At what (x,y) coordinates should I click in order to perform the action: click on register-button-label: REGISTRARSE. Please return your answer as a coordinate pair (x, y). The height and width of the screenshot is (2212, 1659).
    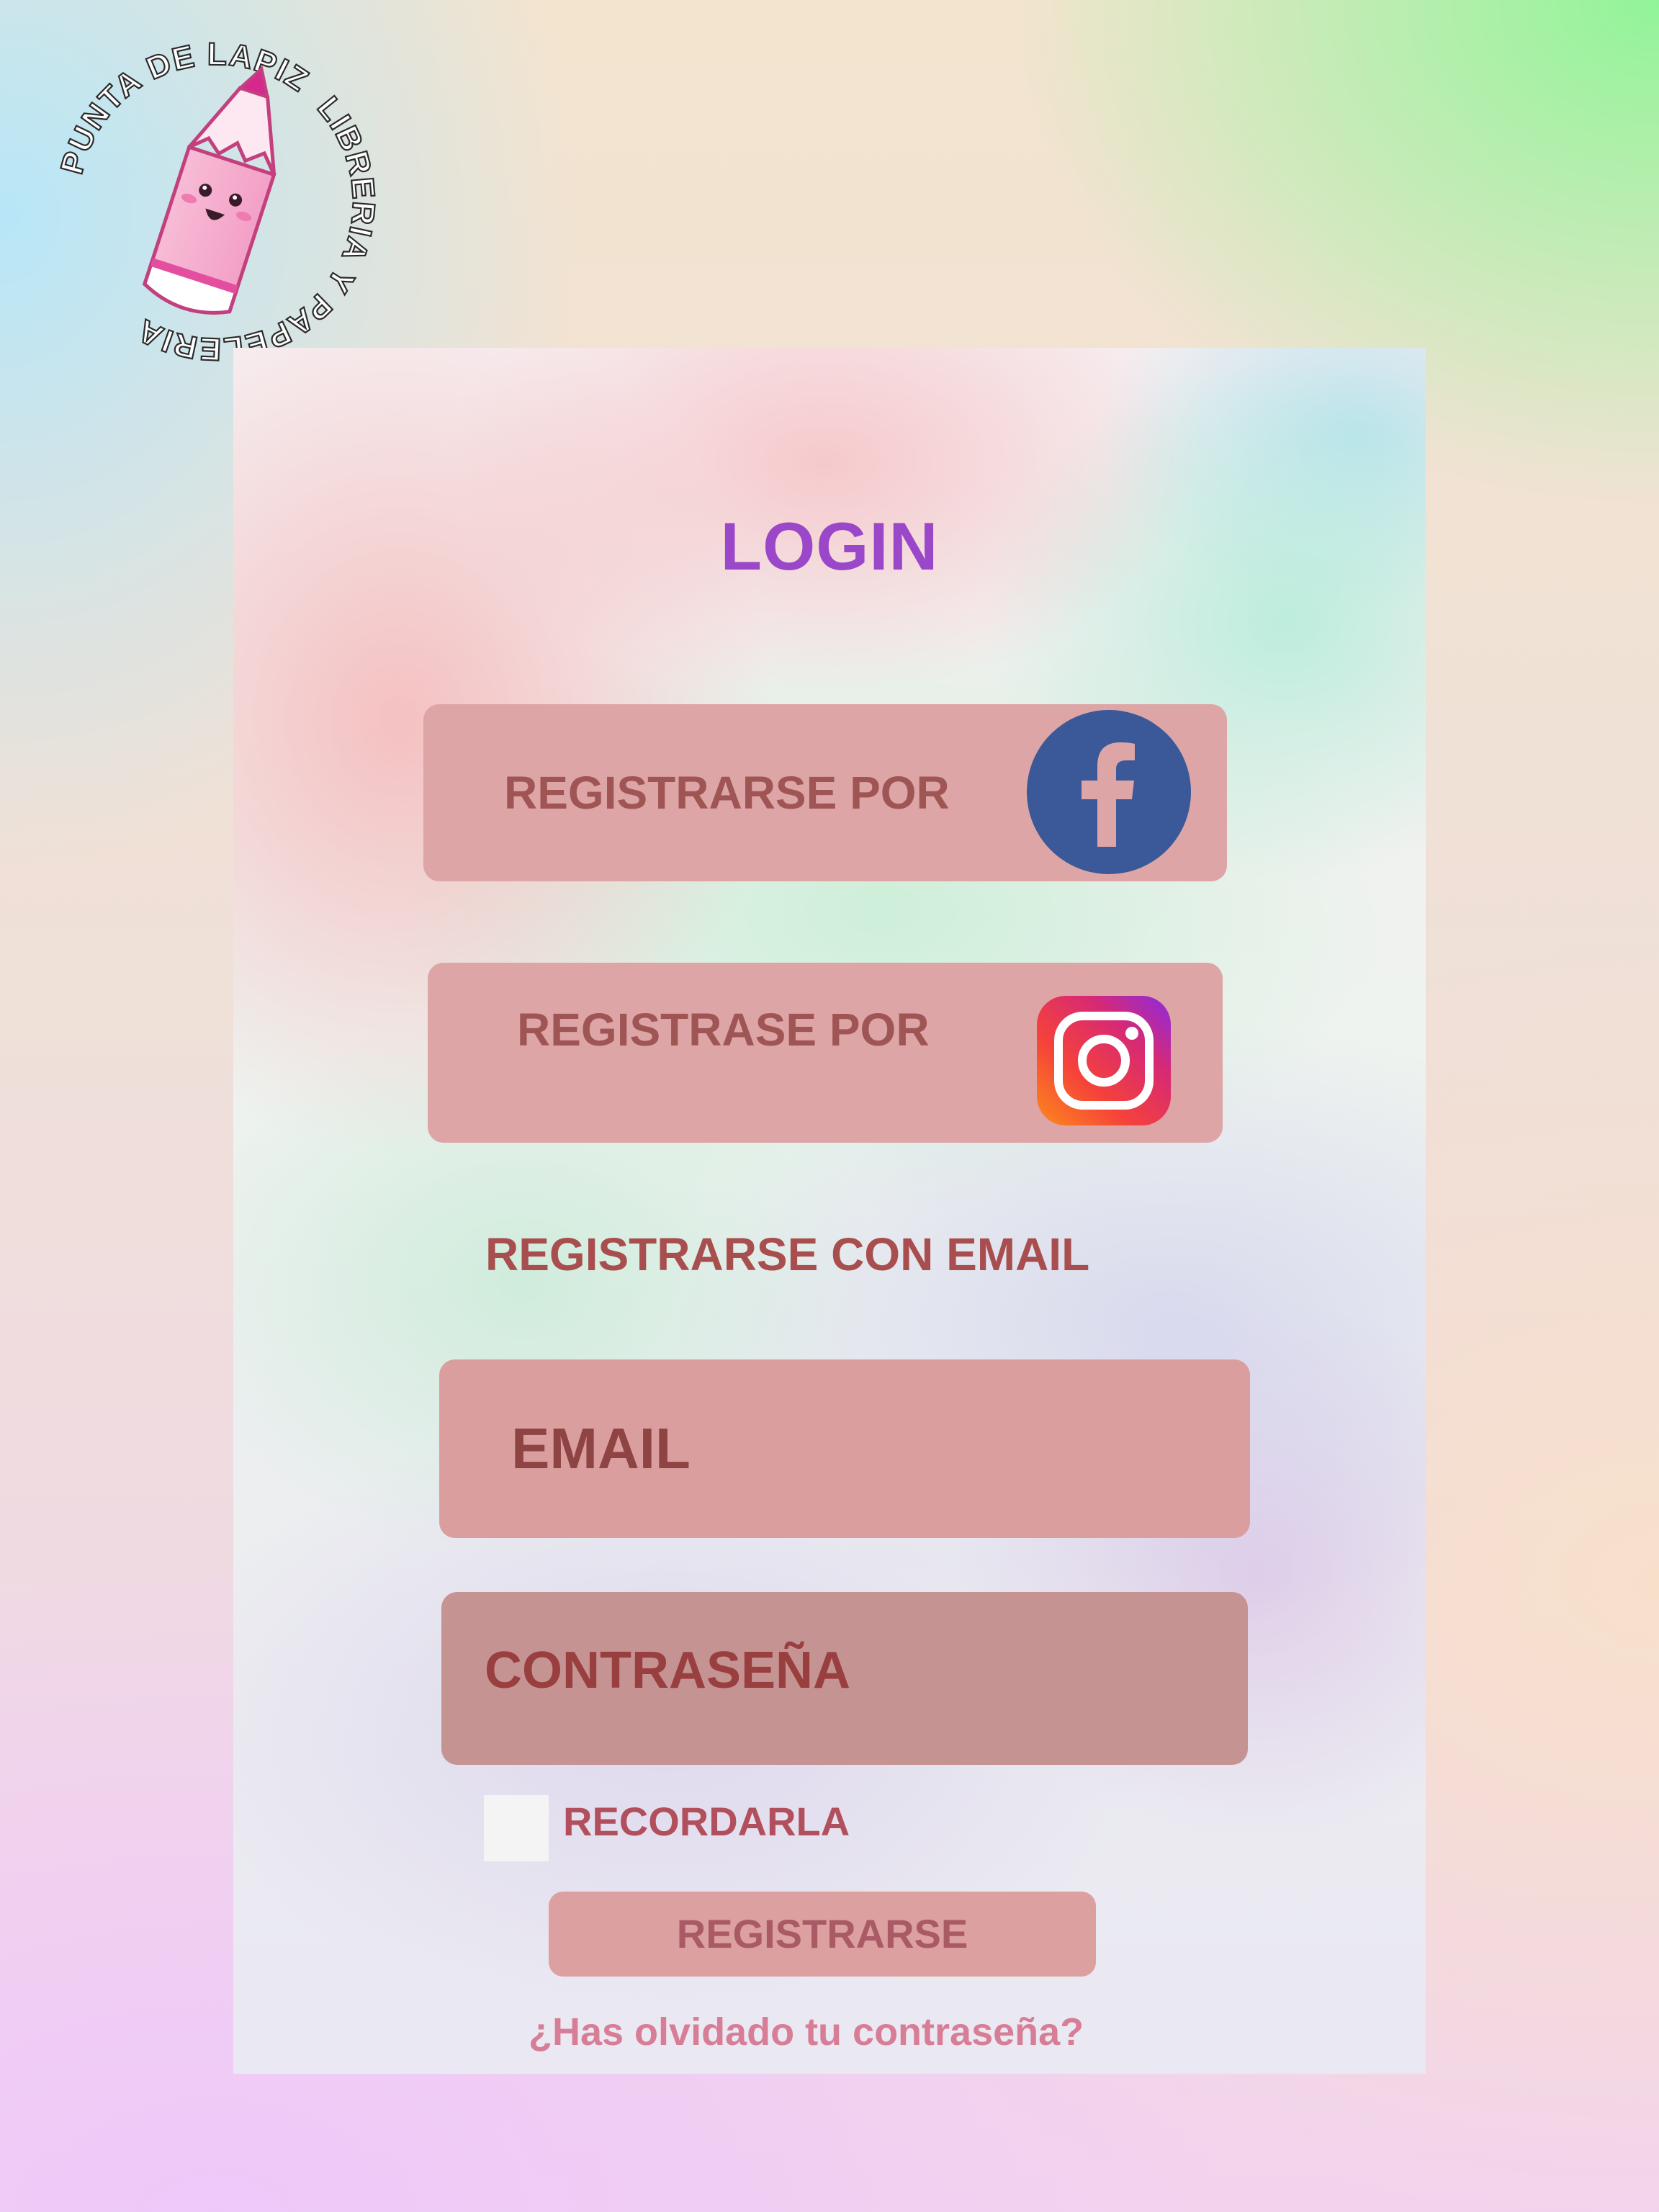
    Looking at the image, I should click on (822, 1934).